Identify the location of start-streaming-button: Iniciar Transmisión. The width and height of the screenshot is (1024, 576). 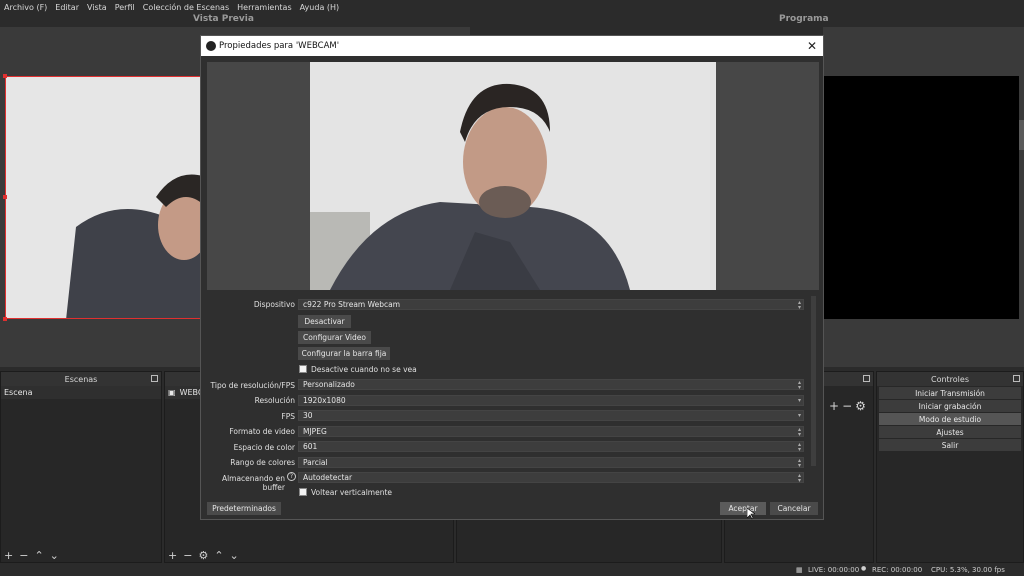
(950, 393).